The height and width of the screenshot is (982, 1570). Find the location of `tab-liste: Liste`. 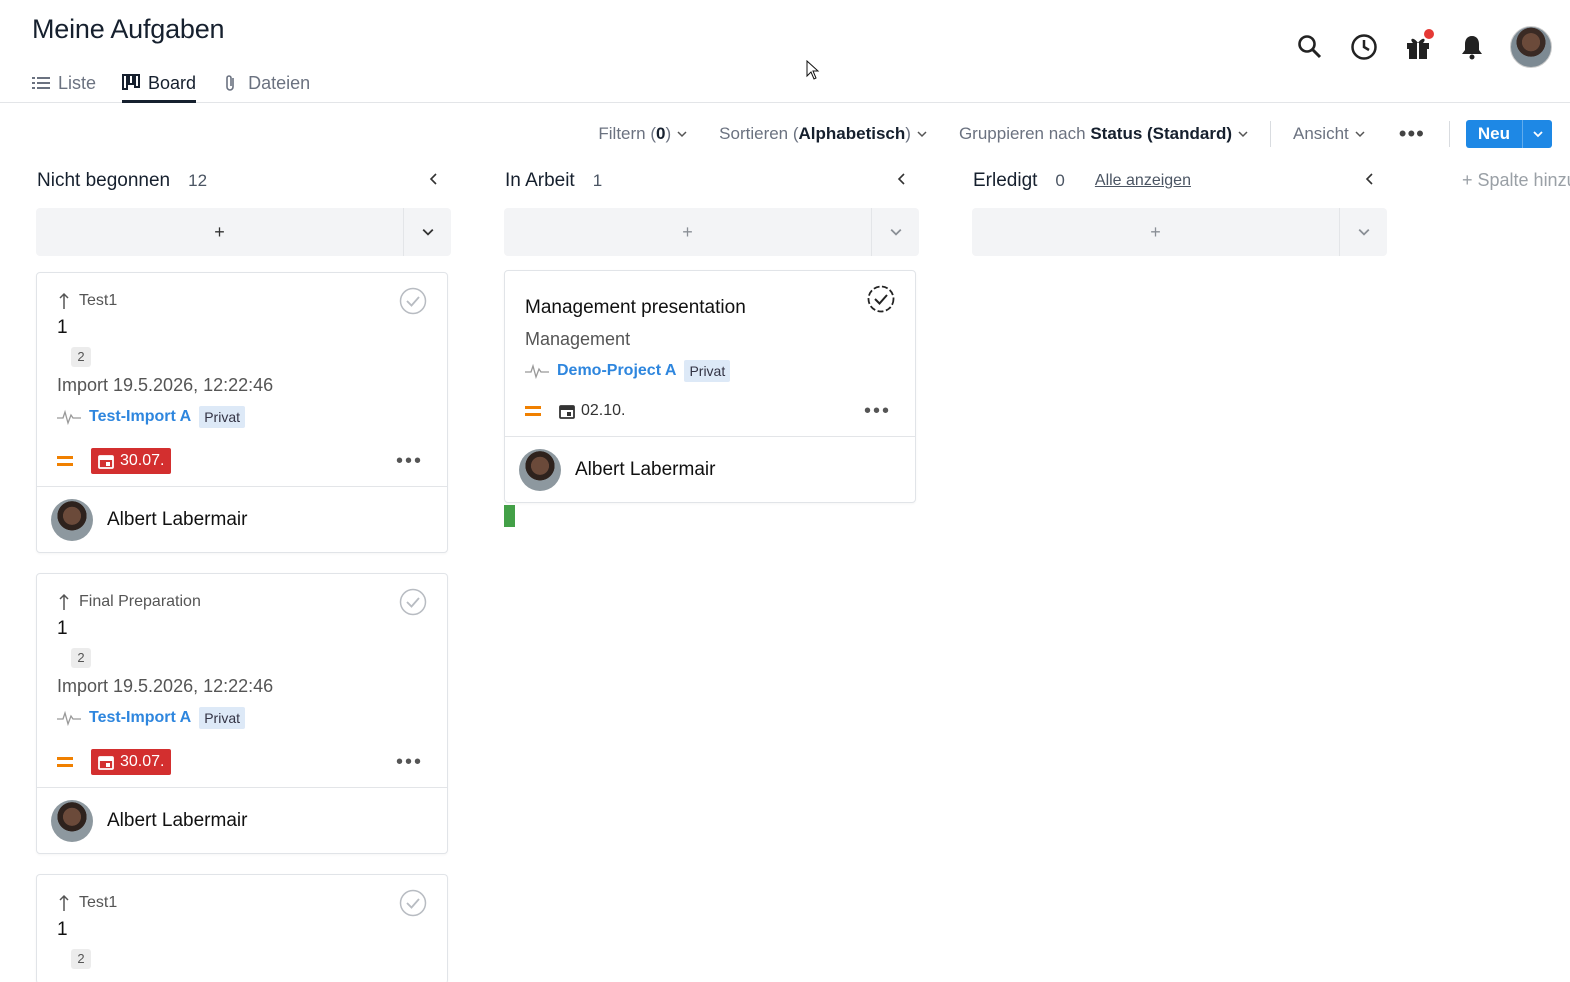

tab-liste: Liste is located at coordinates (64, 83).